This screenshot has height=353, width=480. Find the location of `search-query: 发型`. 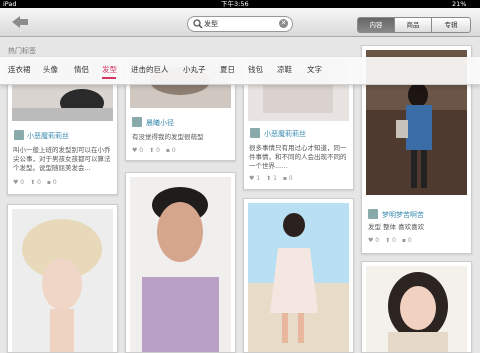

search-query: 发型 is located at coordinates (211, 24).